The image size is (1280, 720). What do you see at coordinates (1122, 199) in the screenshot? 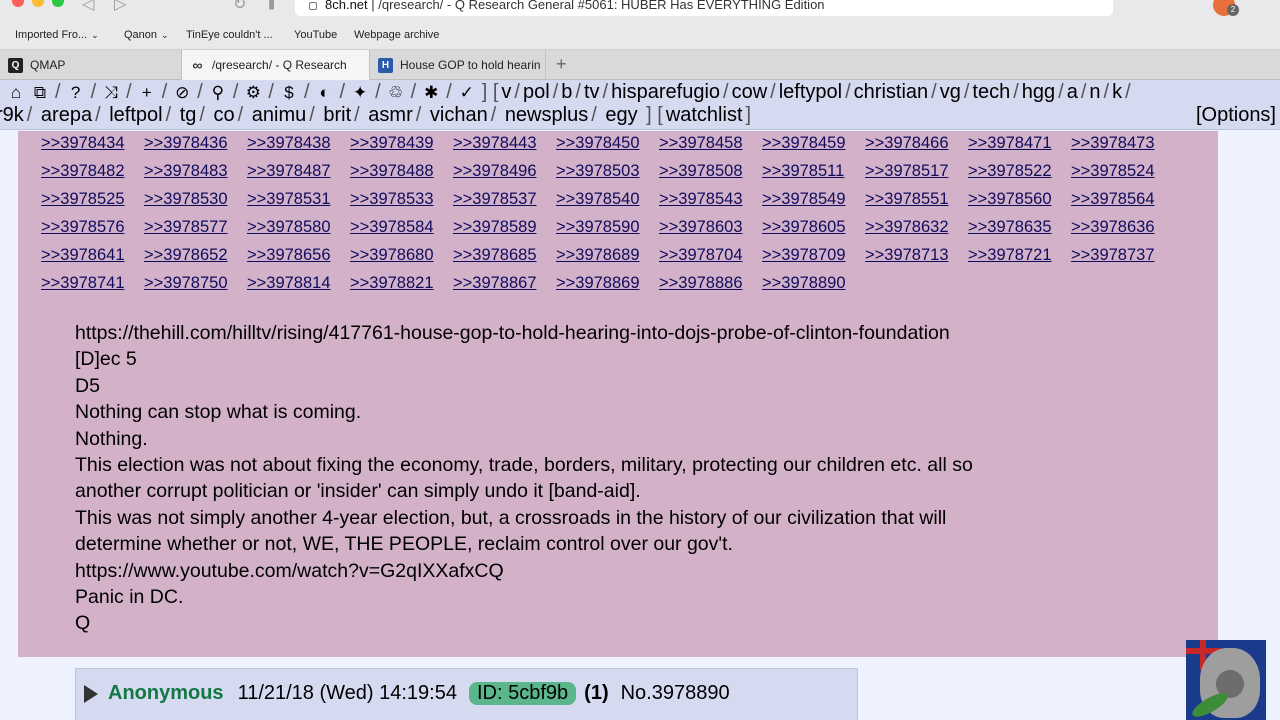
I see `backlink: >>3978564` at bounding box center [1122, 199].